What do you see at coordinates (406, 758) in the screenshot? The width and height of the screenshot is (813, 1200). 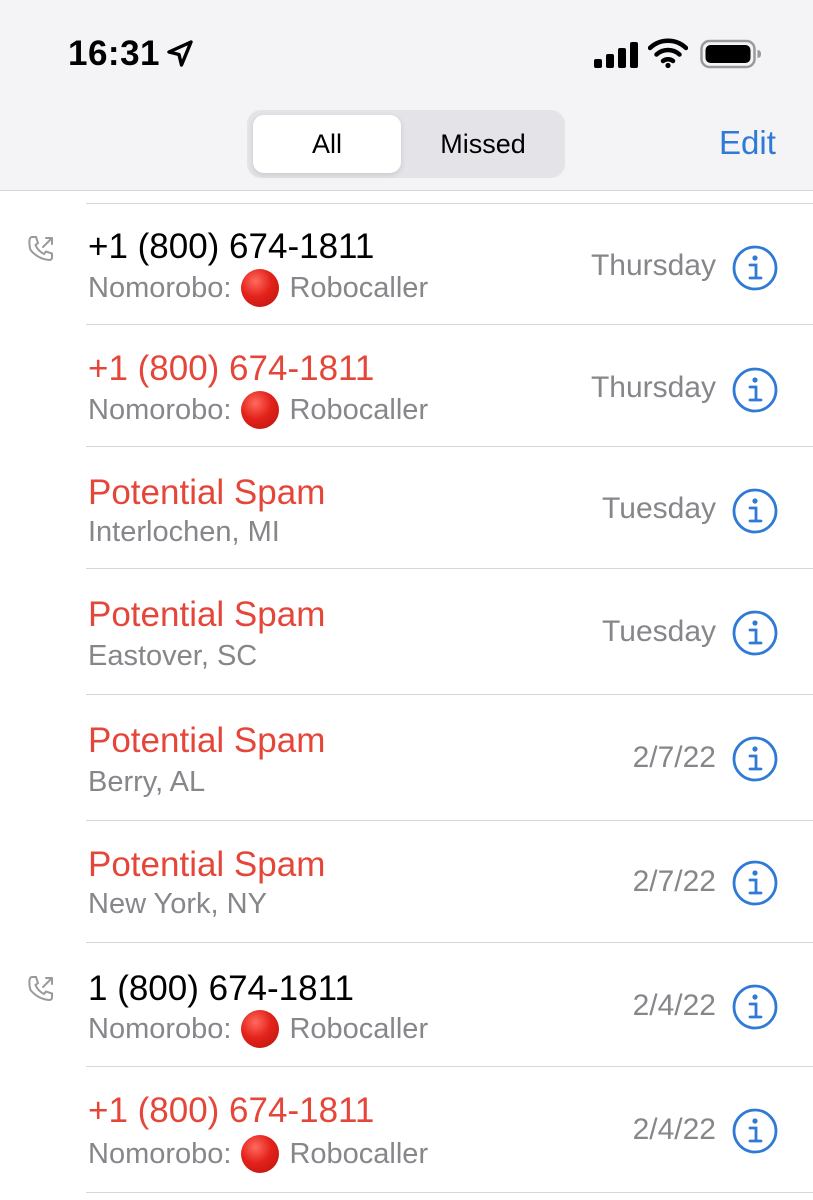 I see `call-row: Potential Spam Berry, AL 2/7/22` at bounding box center [406, 758].